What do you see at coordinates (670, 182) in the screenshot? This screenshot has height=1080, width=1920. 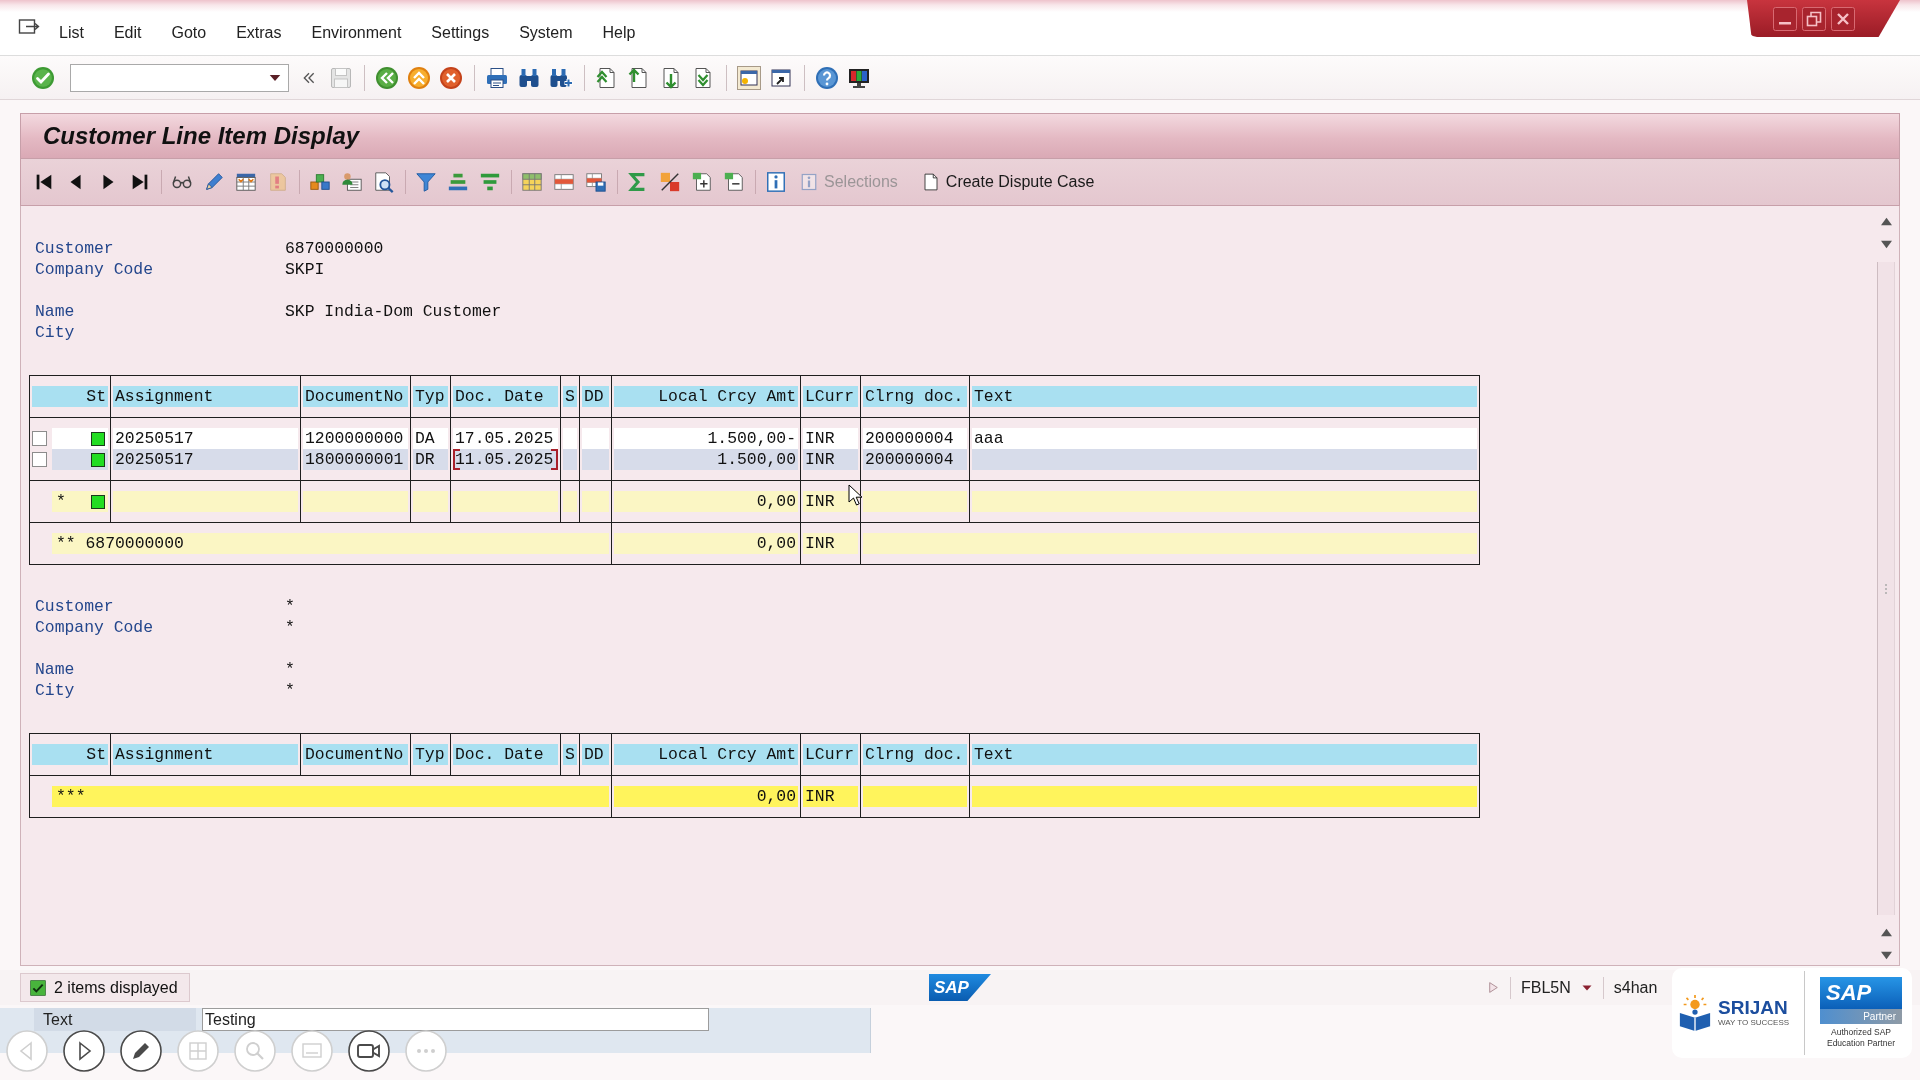 I see `squares-diagonal-icon` at bounding box center [670, 182].